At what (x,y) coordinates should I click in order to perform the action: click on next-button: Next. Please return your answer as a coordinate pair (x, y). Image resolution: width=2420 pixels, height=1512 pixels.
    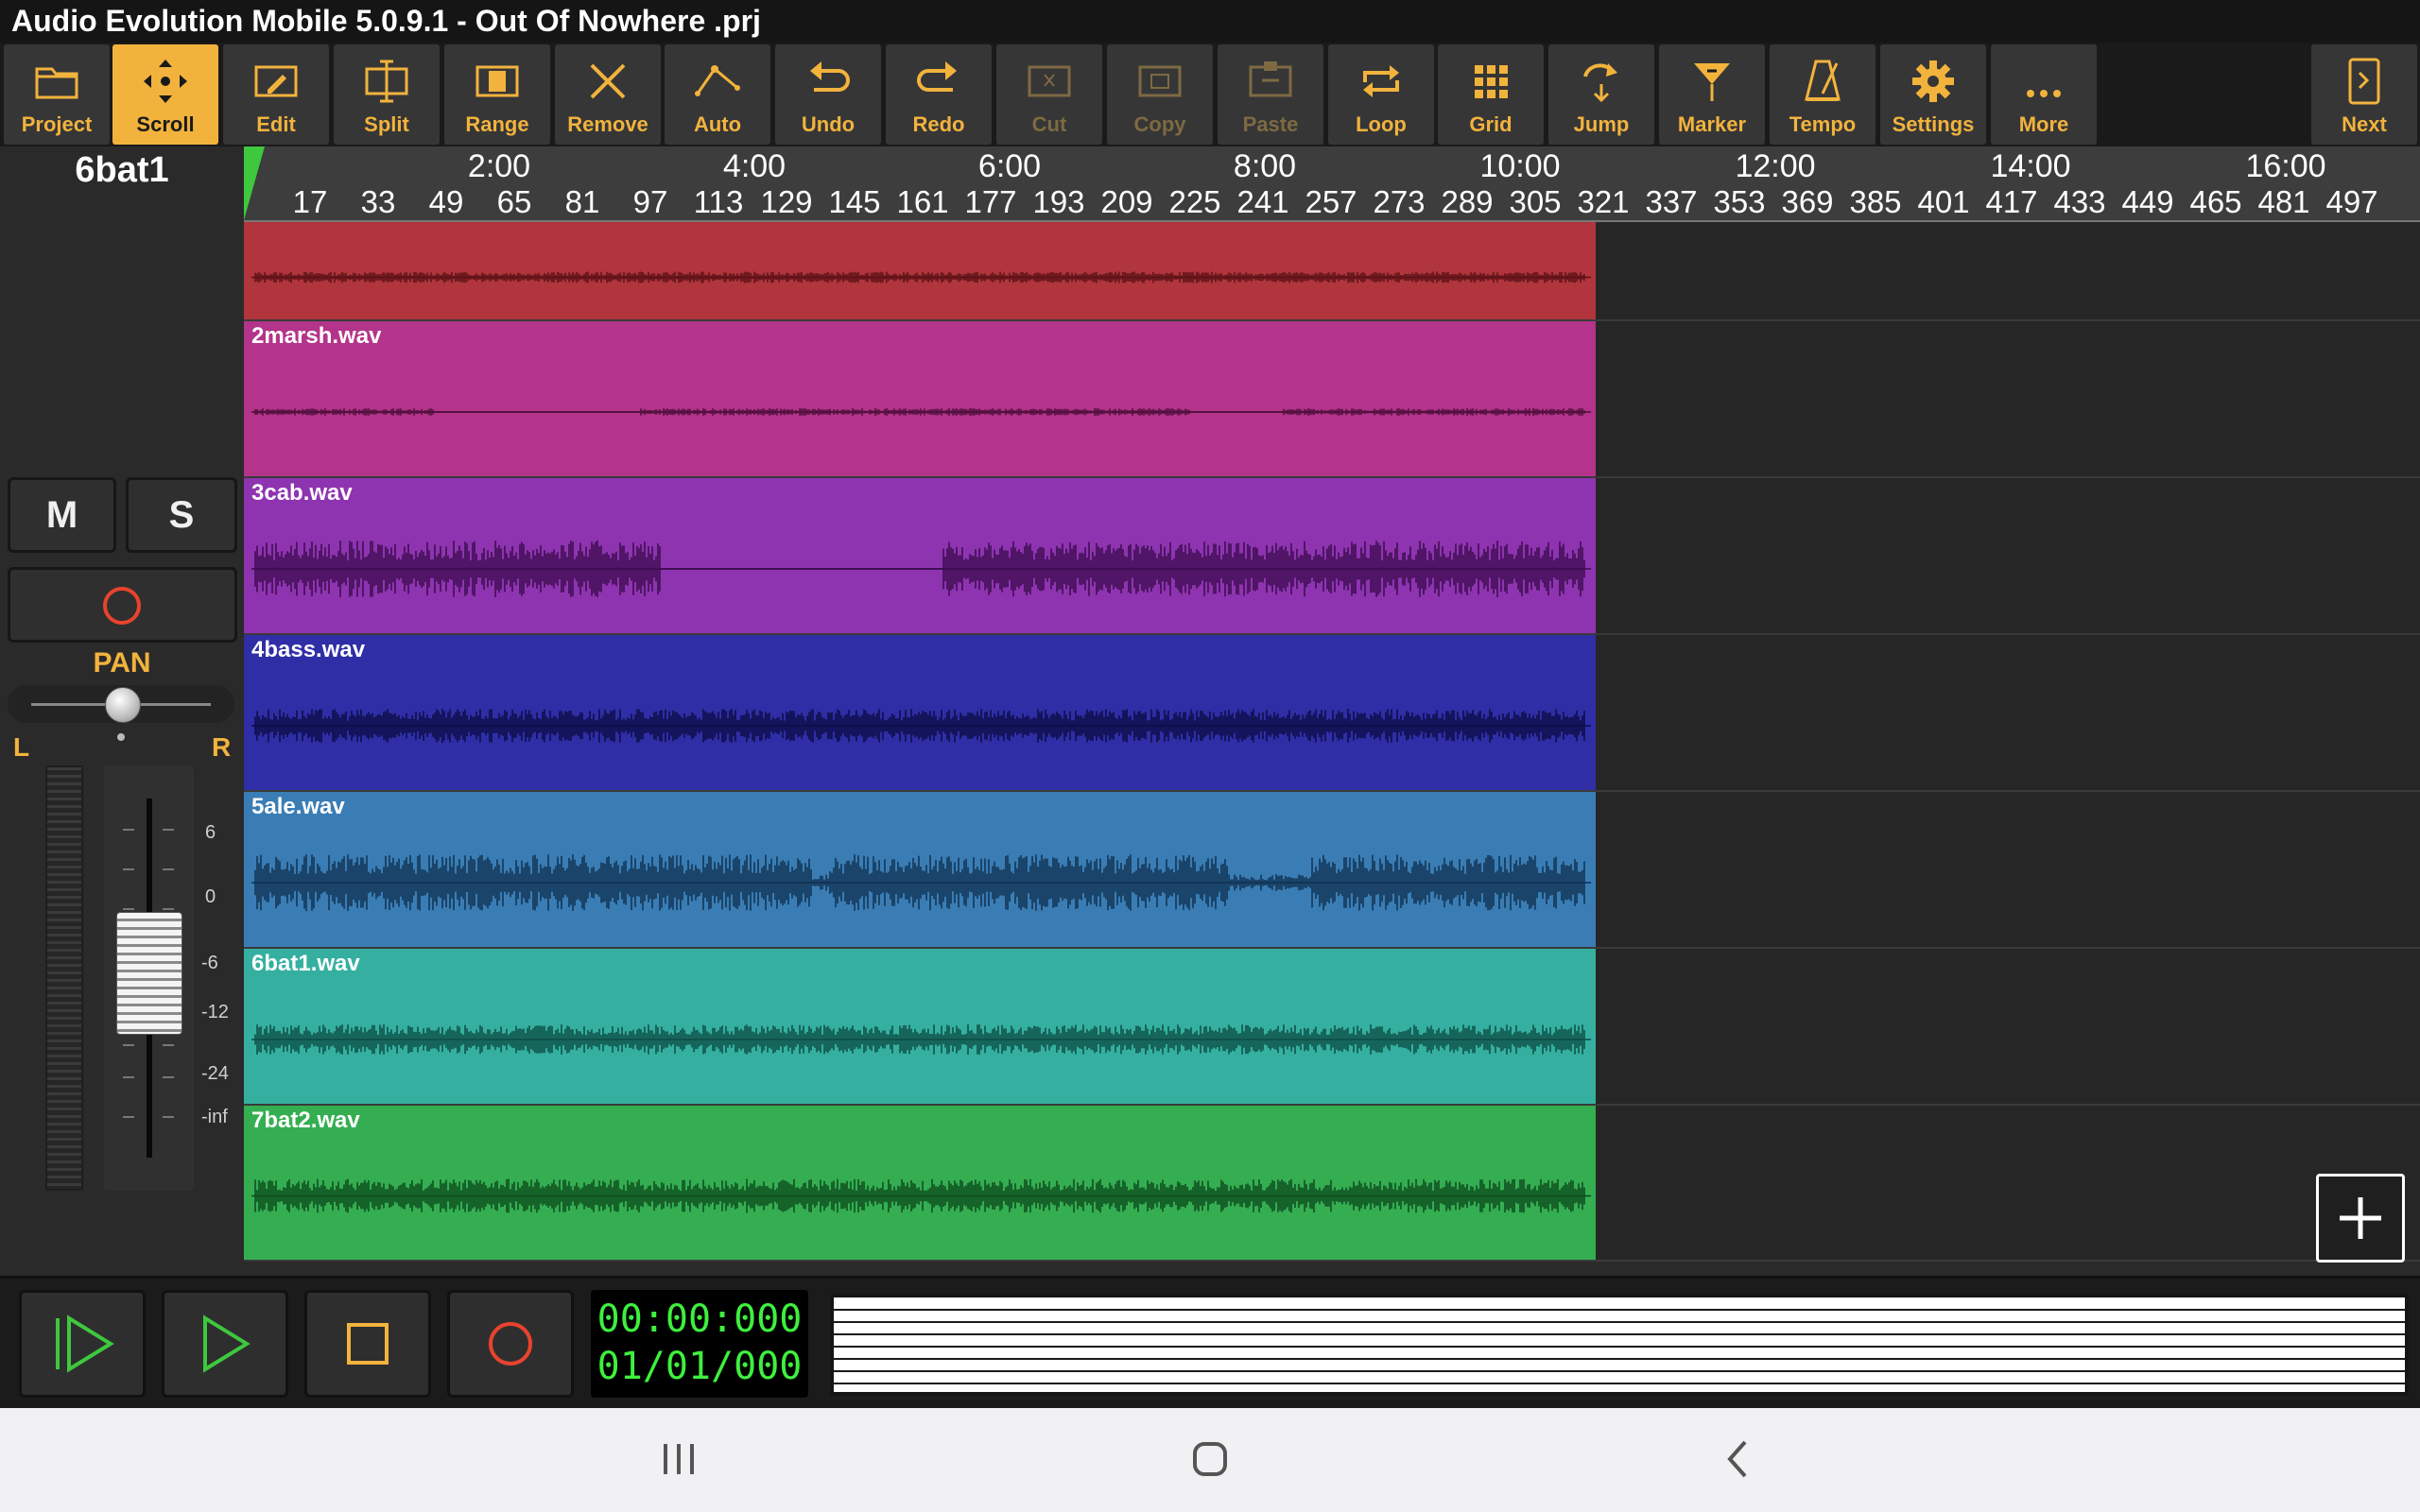
    Looking at the image, I should click on (2364, 94).